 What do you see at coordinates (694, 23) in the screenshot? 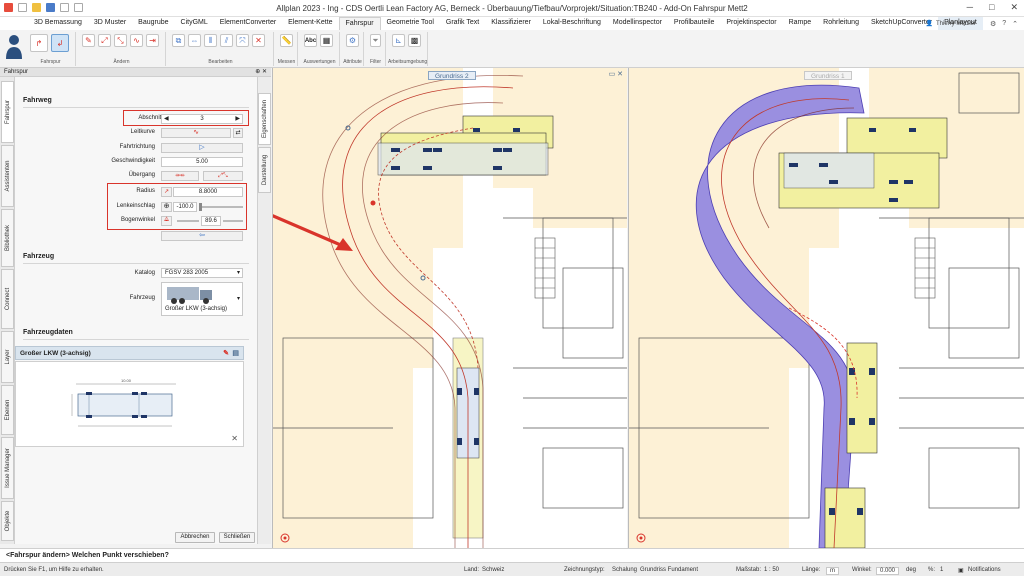
I see `tab-profilbauteile: Profilbauteile` at bounding box center [694, 23].